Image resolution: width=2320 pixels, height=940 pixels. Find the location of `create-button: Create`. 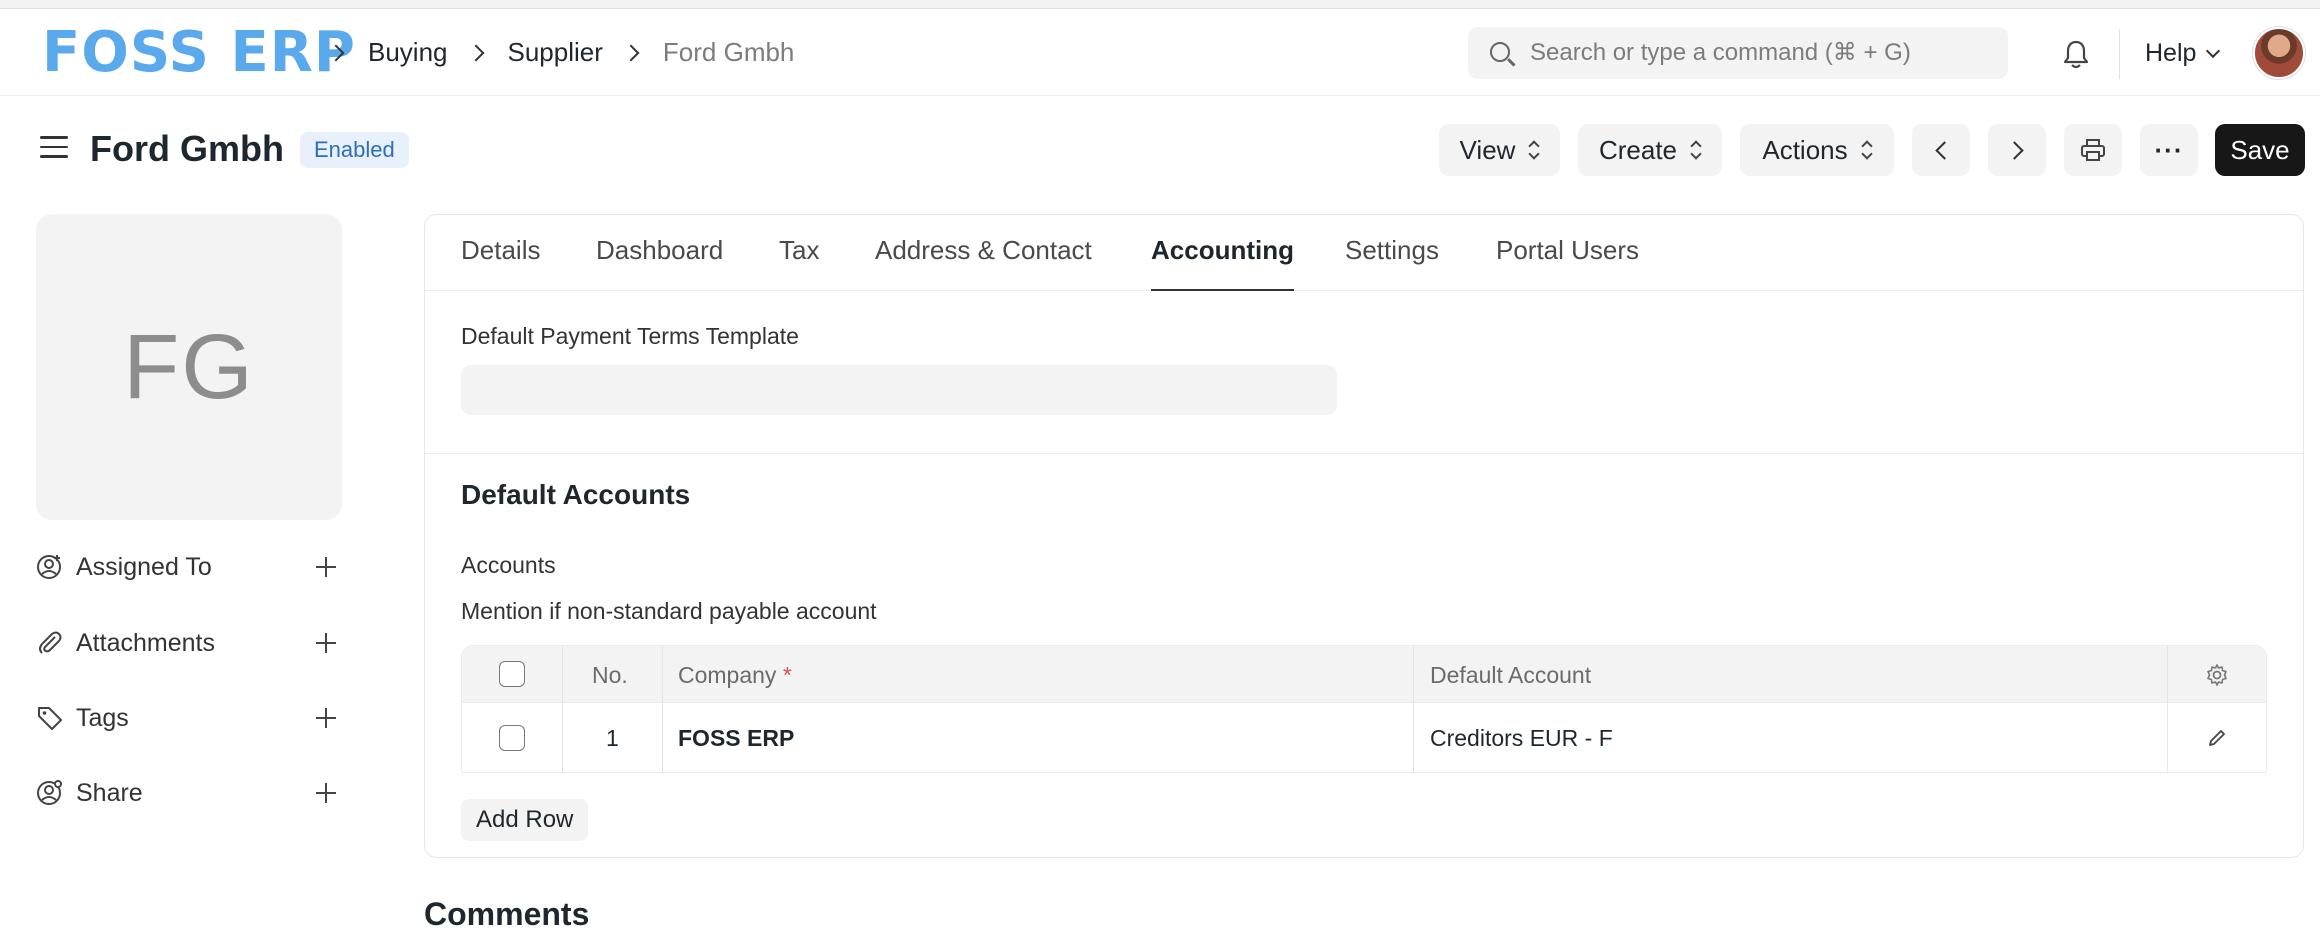

create-button: Create is located at coordinates (1650, 150).